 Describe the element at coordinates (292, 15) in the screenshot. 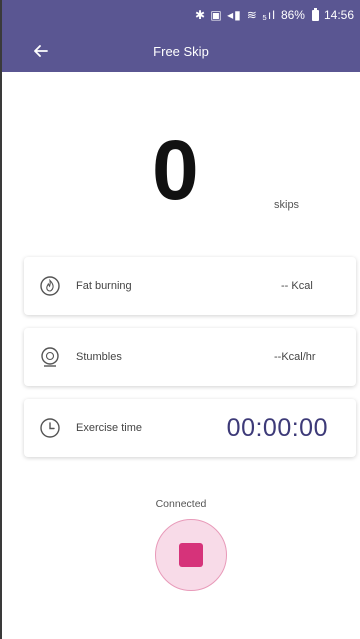

I see `battery-percent: 86%` at that location.